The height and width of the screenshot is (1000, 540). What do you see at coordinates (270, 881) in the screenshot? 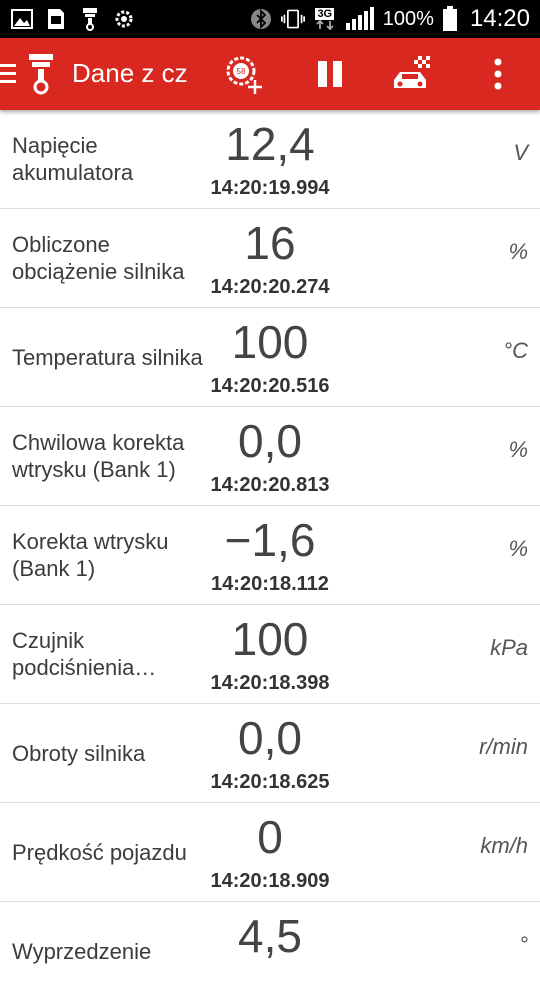
I see `reading-timestamp: 14:20:18.909` at bounding box center [270, 881].